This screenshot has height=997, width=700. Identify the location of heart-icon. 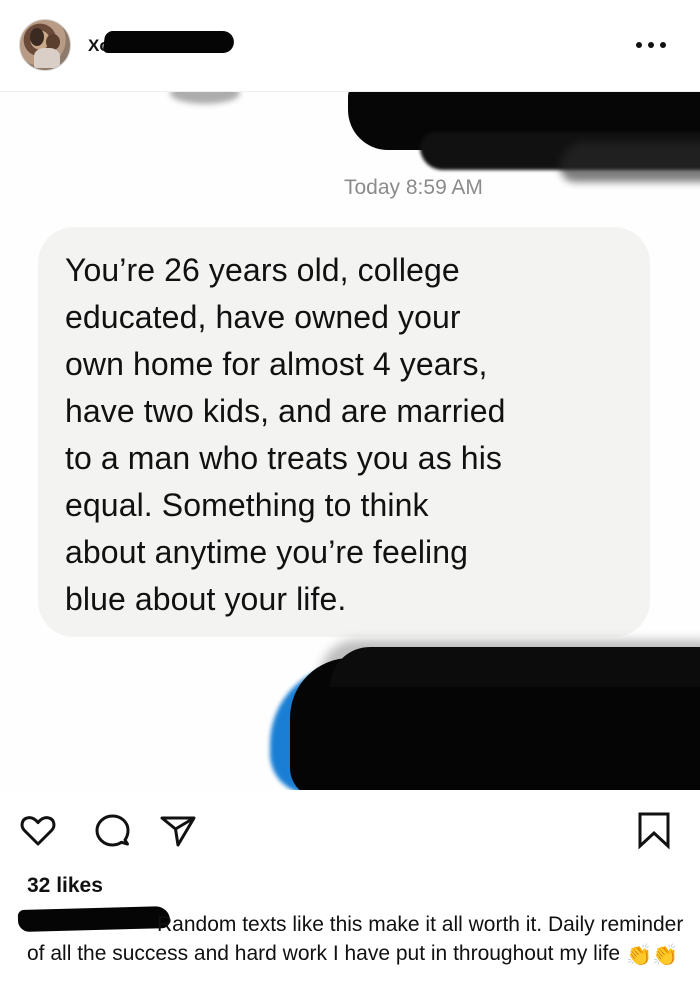
(38, 830).